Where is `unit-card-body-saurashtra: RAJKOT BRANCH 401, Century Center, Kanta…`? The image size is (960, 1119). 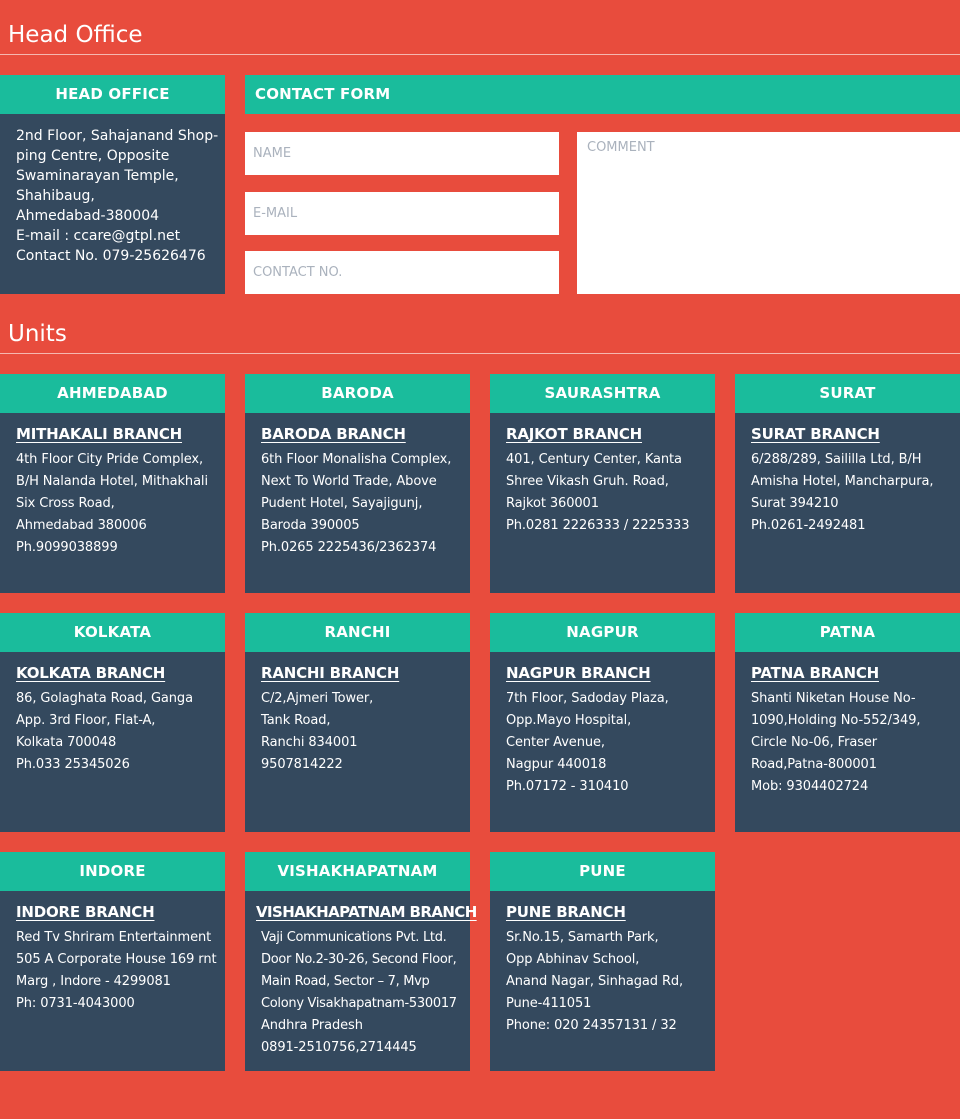 unit-card-body-saurashtra: RAJKOT BRANCH 401, Century Center, Kanta… is located at coordinates (602, 503).